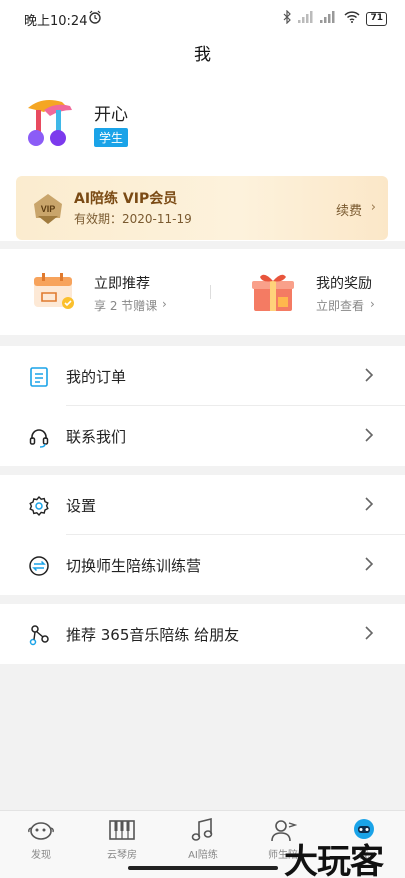 The height and width of the screenshot is (878, 405). What do you see at coordinates (39, 635) in the screenshot?
I see `share-icon` at bounding box center [39, 635].